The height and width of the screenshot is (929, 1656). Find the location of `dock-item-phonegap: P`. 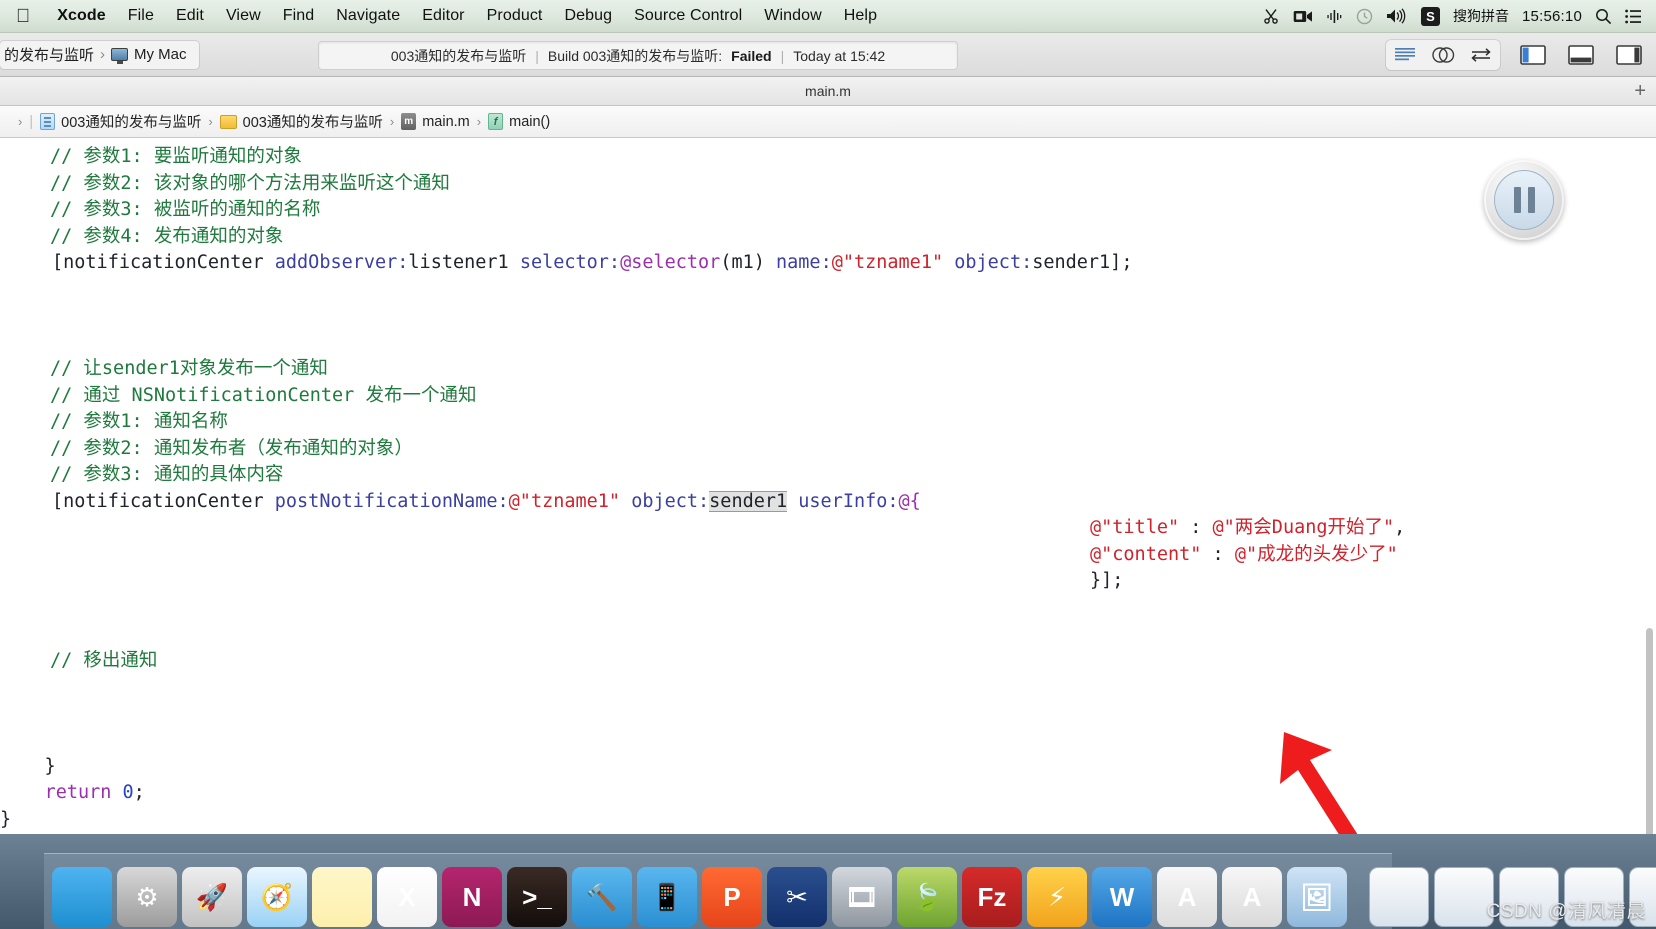

dock-item-phonegap: P is located at coordinates (732, 897).